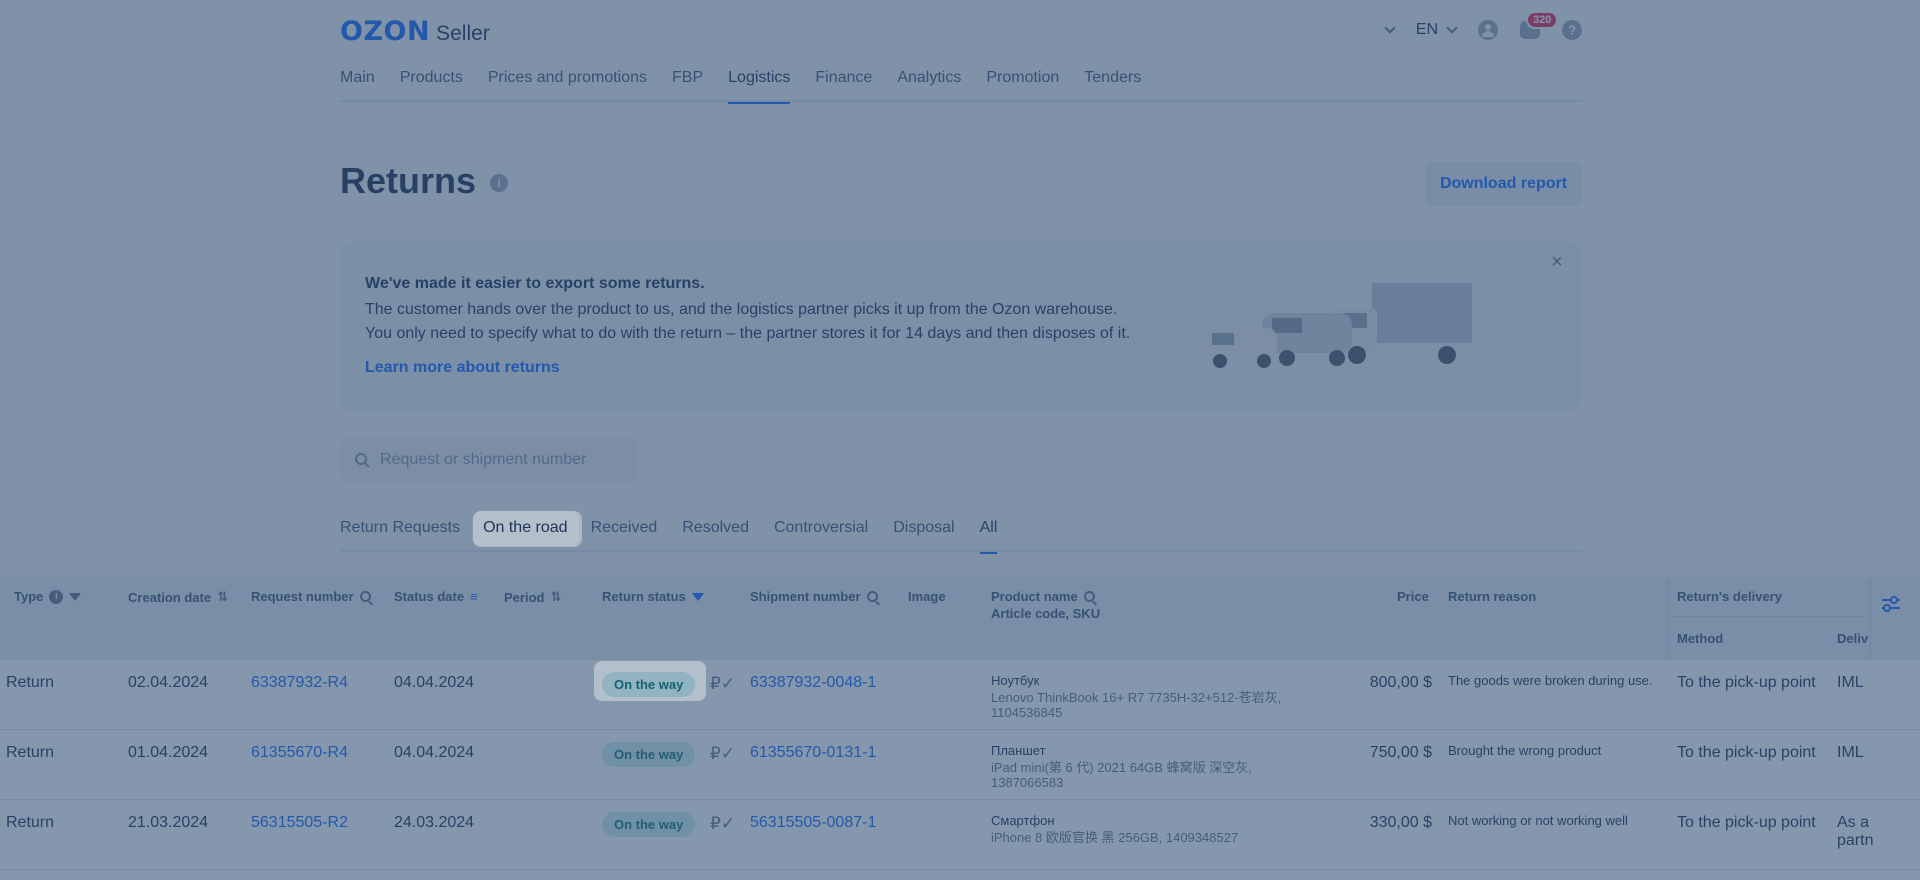 The height and width of the screenshot is (880, 1920). What do you see at coordinates (474, 596) in the screenshot?
I see `sort-desc-icon: ≡` at bounding box center [474, 596].